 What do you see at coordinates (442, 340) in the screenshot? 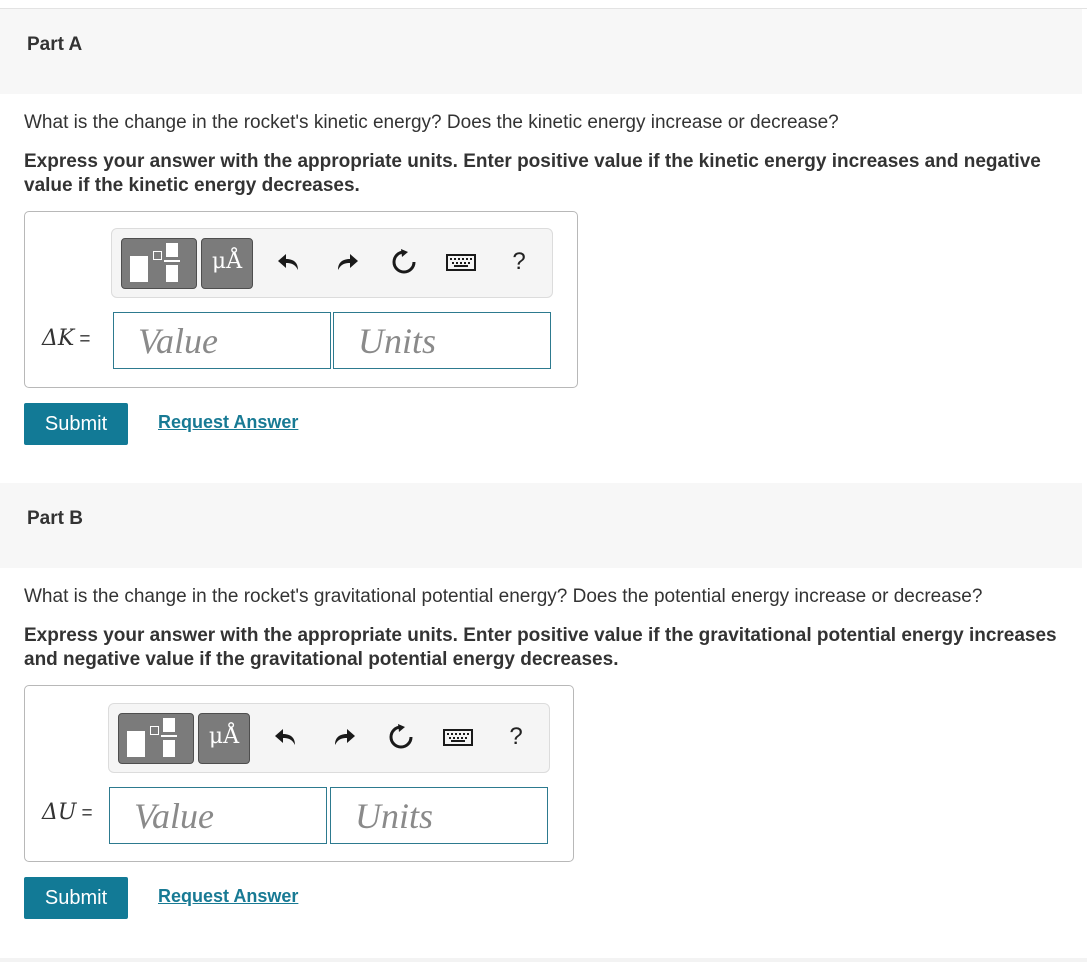
I see `part-a-units-input` at bounding box center [442, 340].